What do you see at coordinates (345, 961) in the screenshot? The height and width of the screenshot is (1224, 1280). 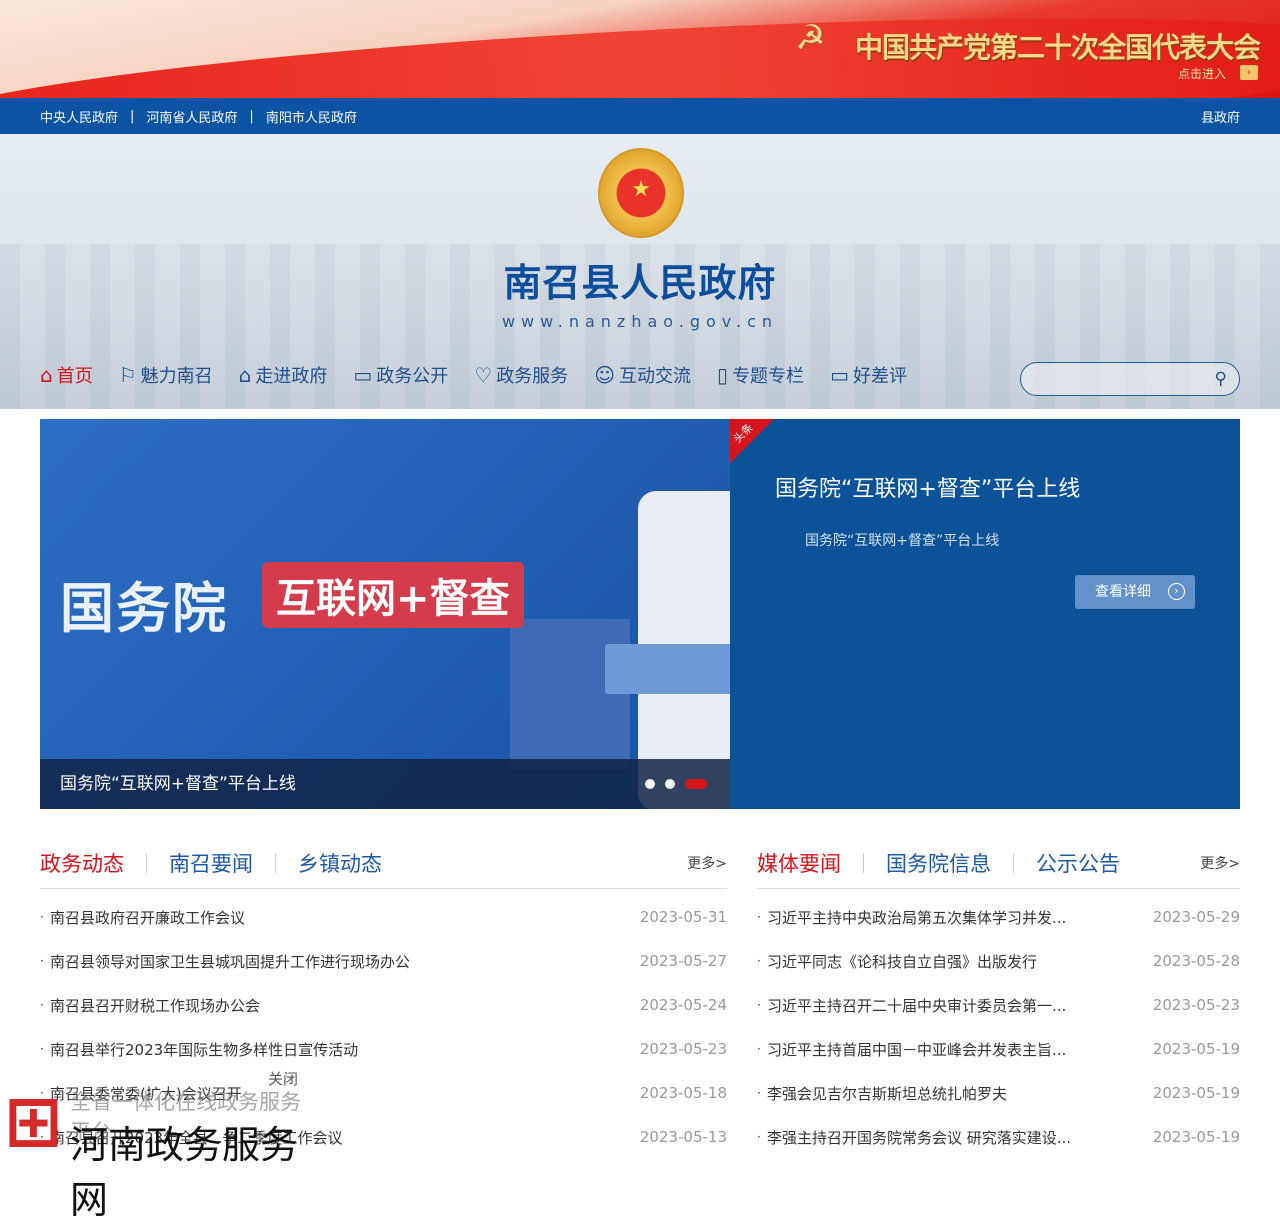 I see `news-title: 南召县领导对国家卫生县城巩固提升工作进行现场办公` at bounding box center [345, 961].